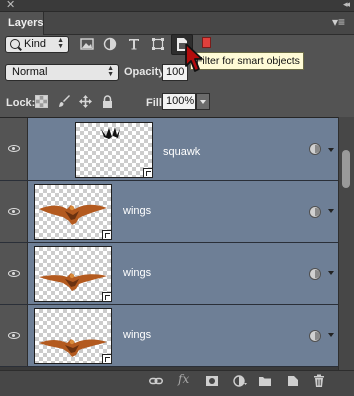 Image resolution: width=354 pixels, height=396 pixels. Describe the element at coordinates (240, 381) in the screenshot. I see `new-adjustment-layer-icon` at that location.